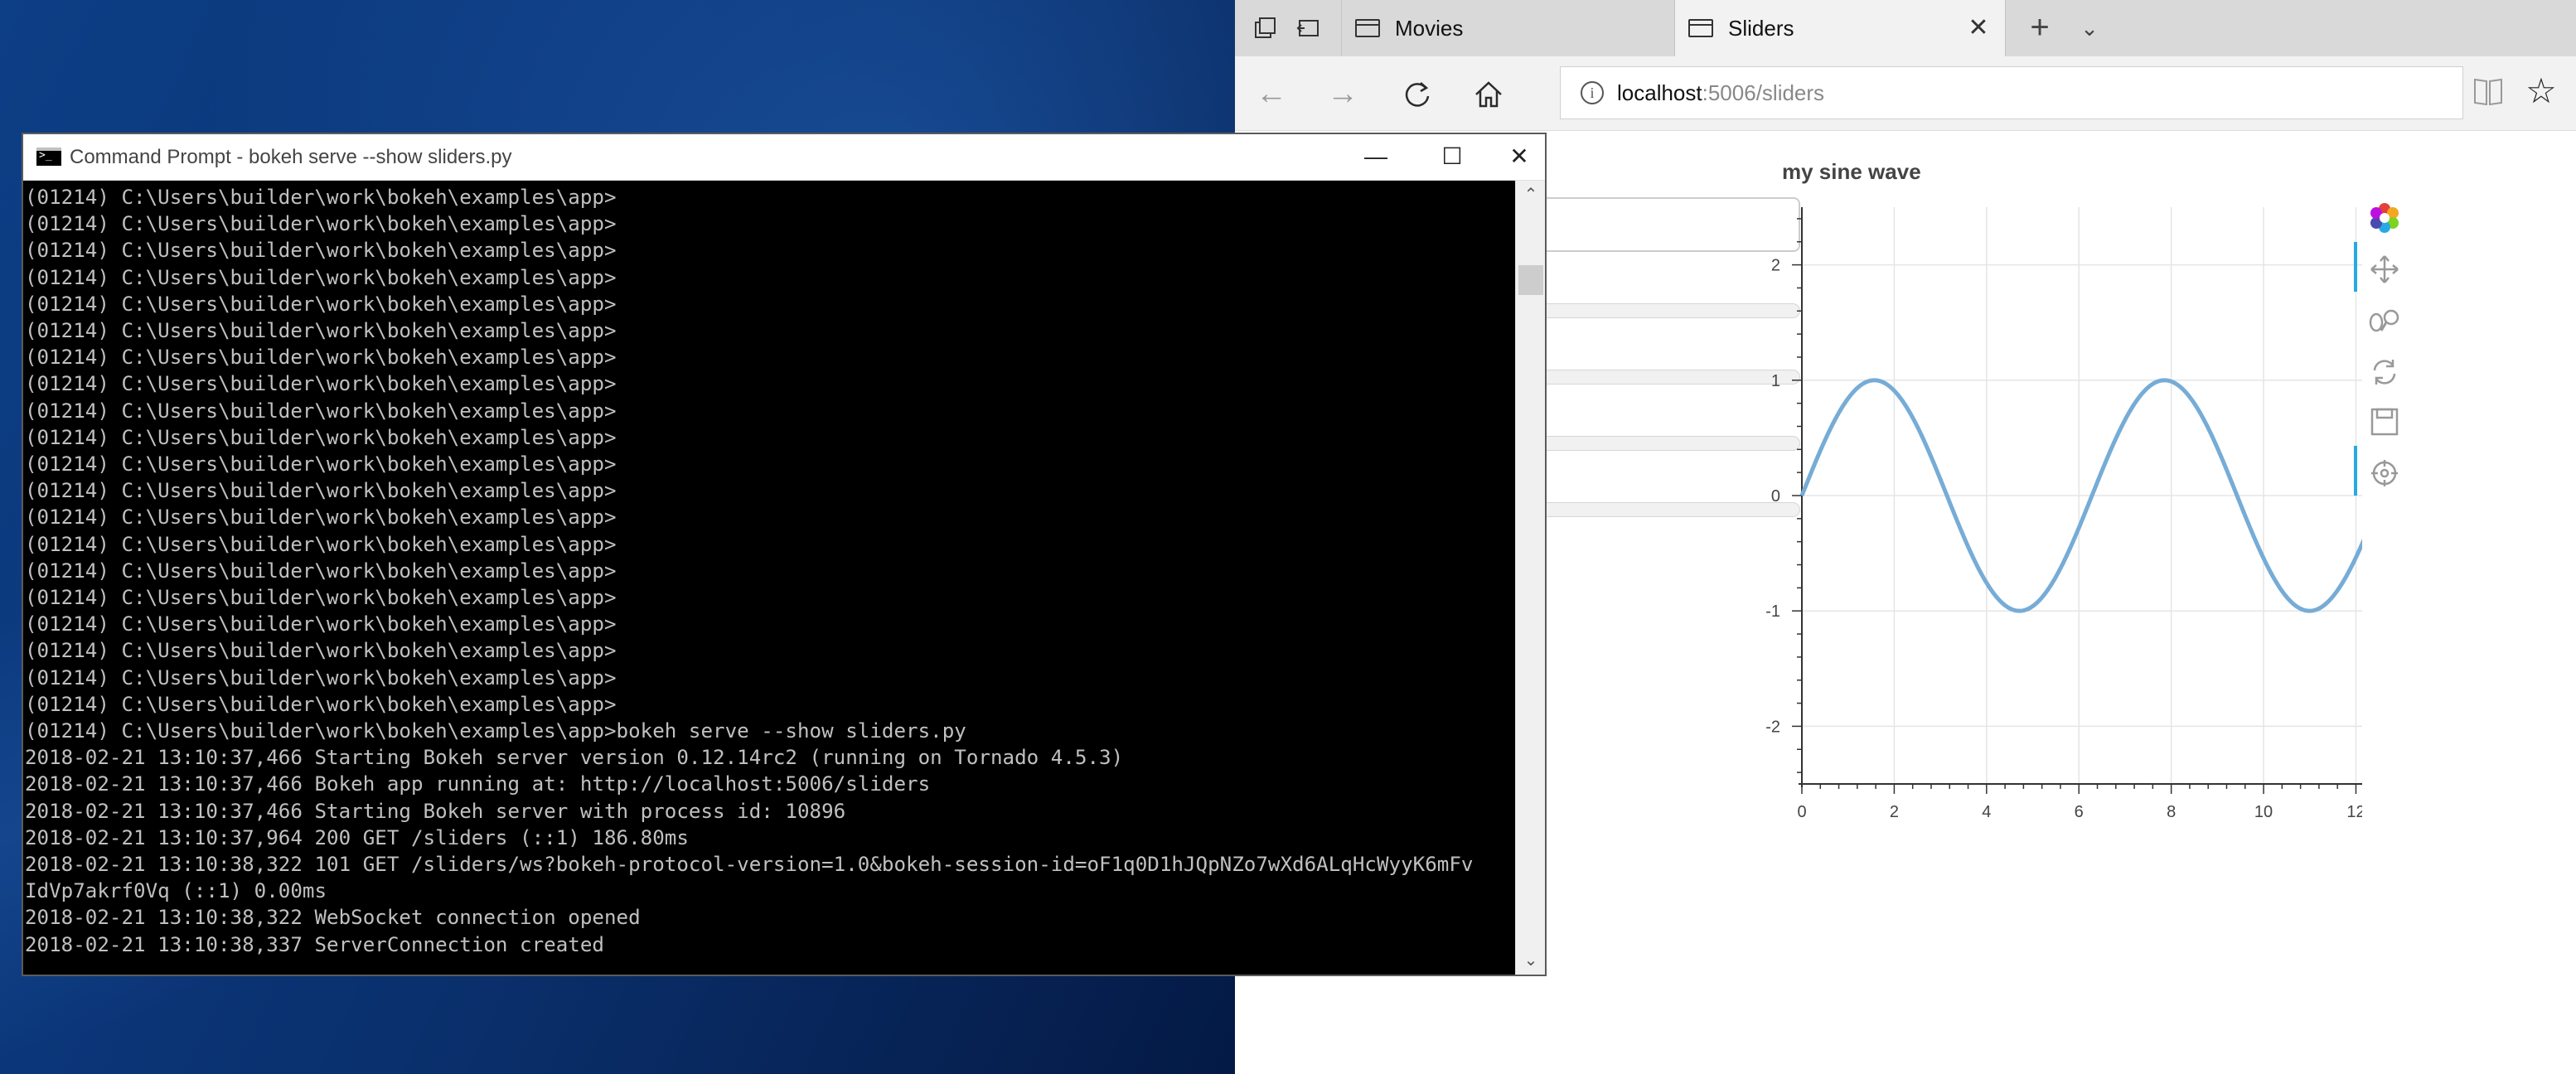 The width and height of the screenshot is (2576, 1074). What do you see at coordinates (2488, 93) in the screenshot?
I see `reading-view-icon` at bounding box center [2488, 93].